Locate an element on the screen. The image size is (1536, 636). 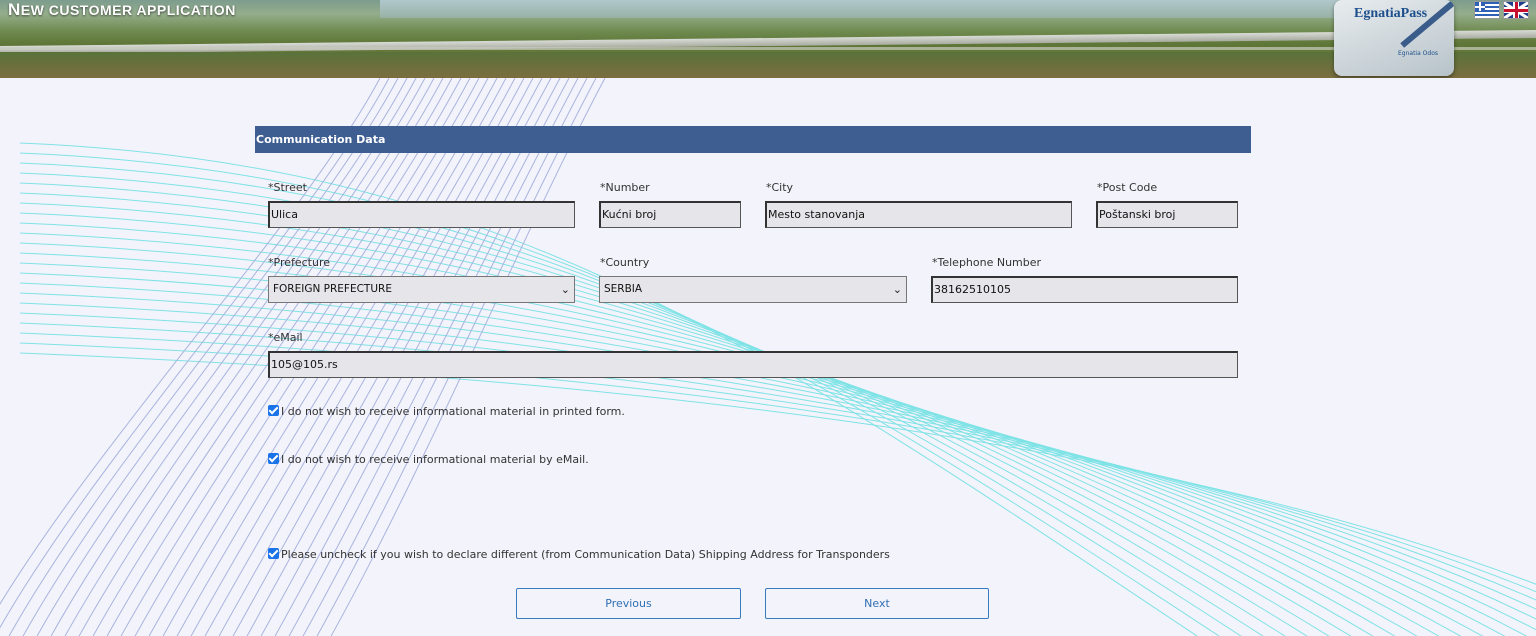
post-code-label: *Post Code is located at coordinates (1127, 187).